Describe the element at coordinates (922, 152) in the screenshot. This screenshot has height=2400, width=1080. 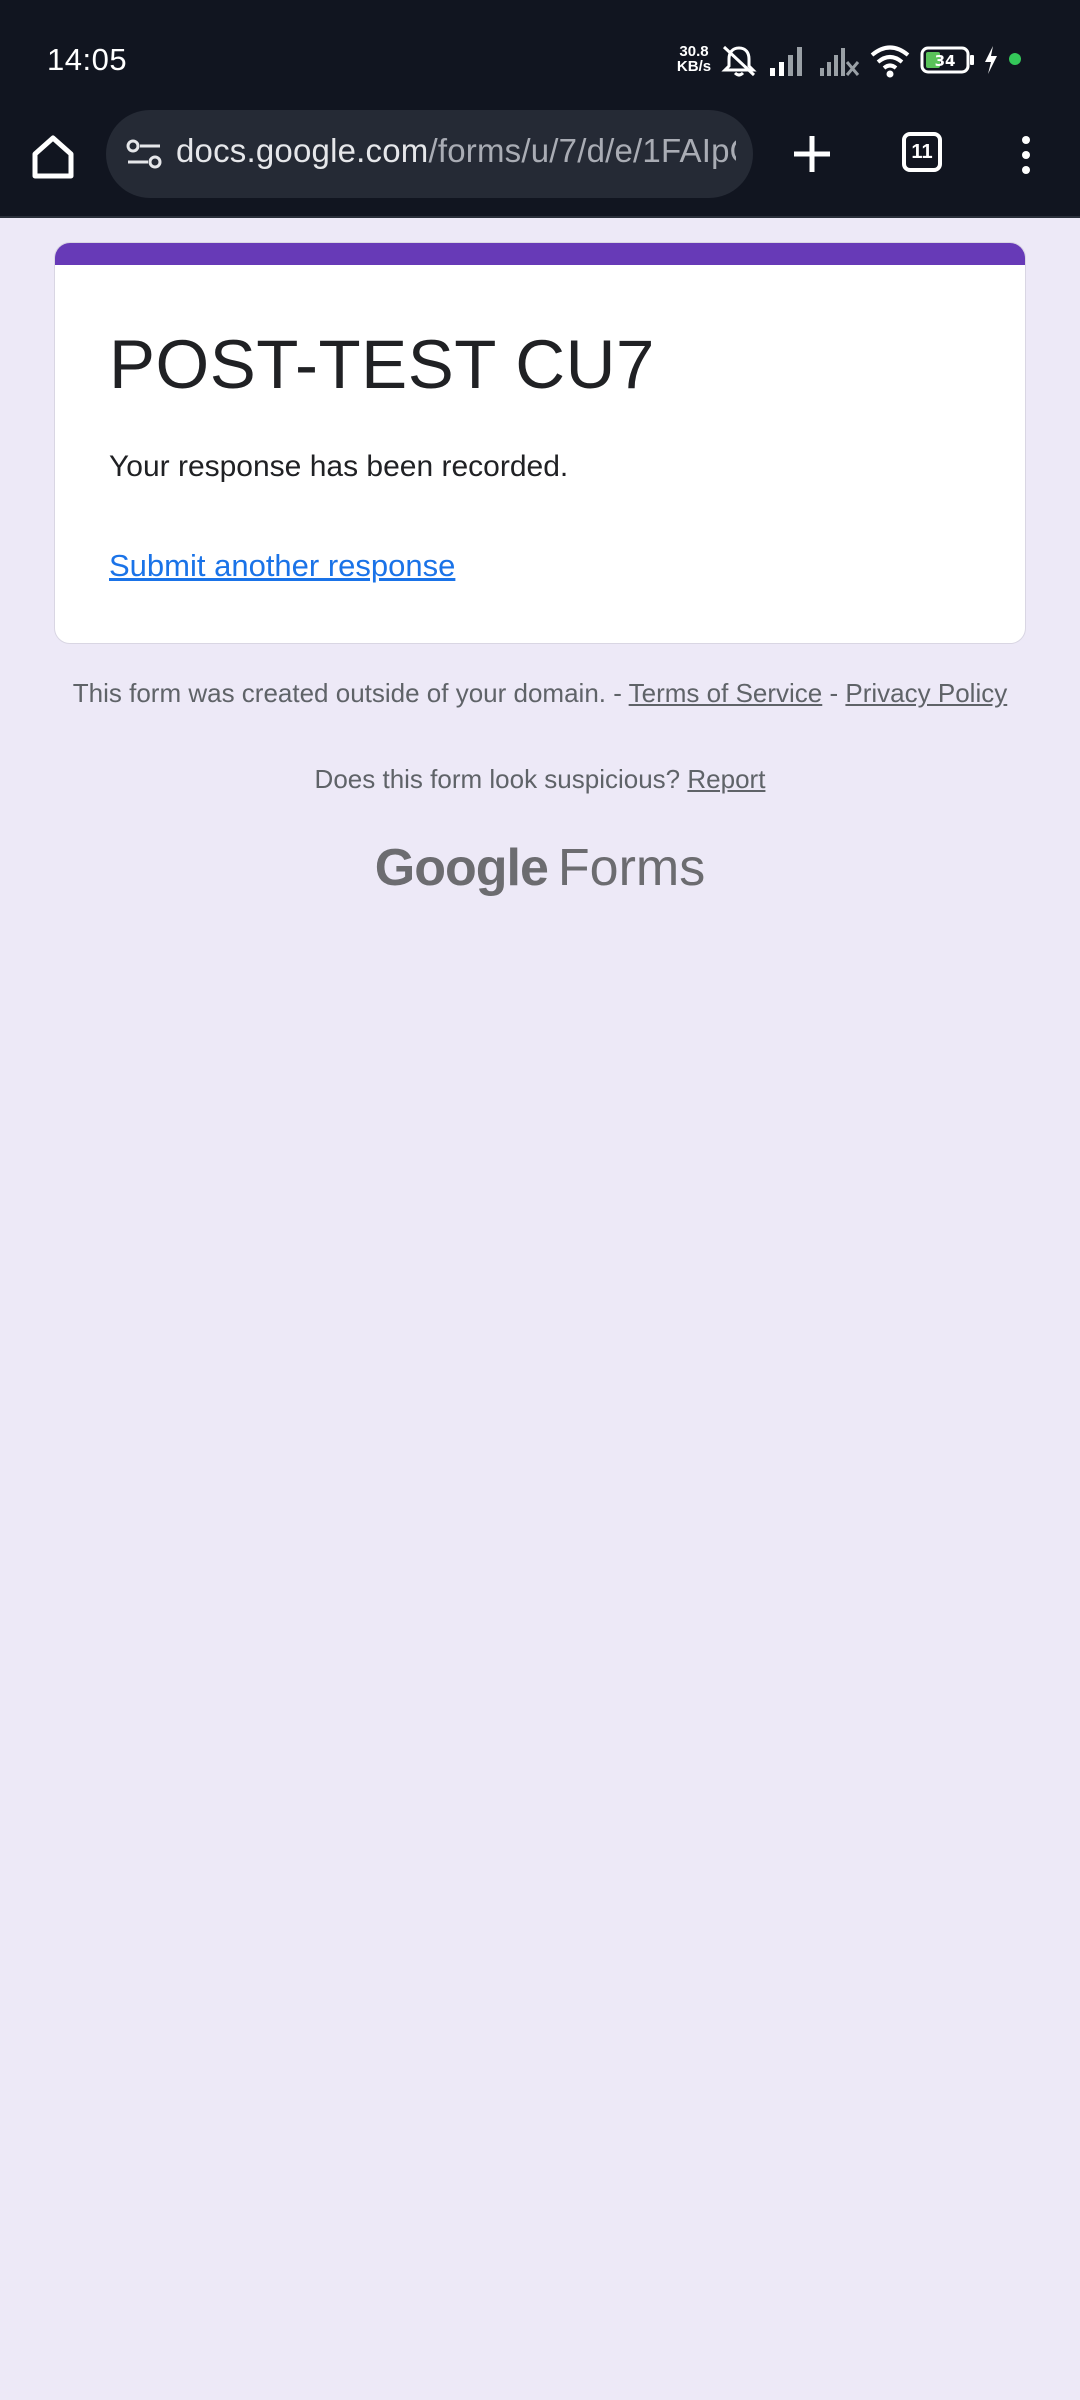
I see `tabs-icon: 11` at that location.